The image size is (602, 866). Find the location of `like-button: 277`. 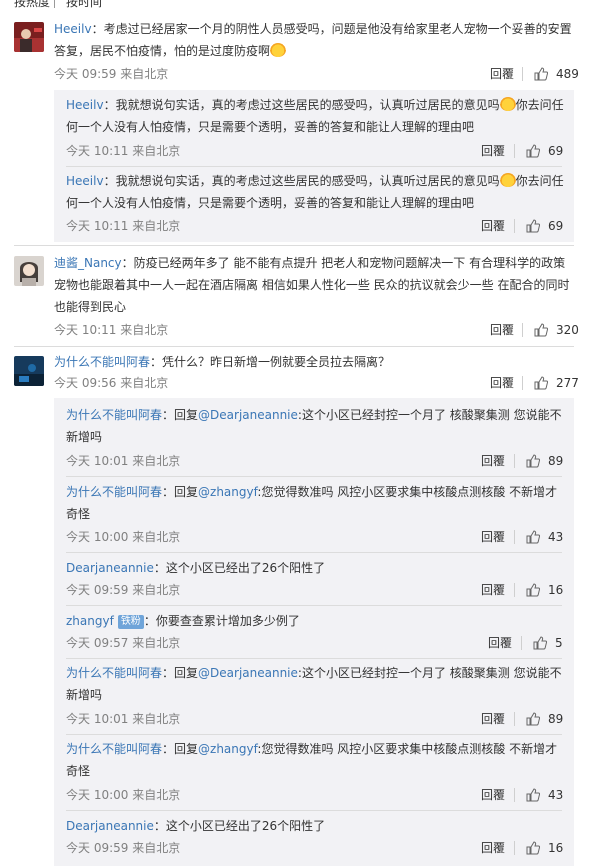

like-button: 277 is located at coordinates (556, 383).